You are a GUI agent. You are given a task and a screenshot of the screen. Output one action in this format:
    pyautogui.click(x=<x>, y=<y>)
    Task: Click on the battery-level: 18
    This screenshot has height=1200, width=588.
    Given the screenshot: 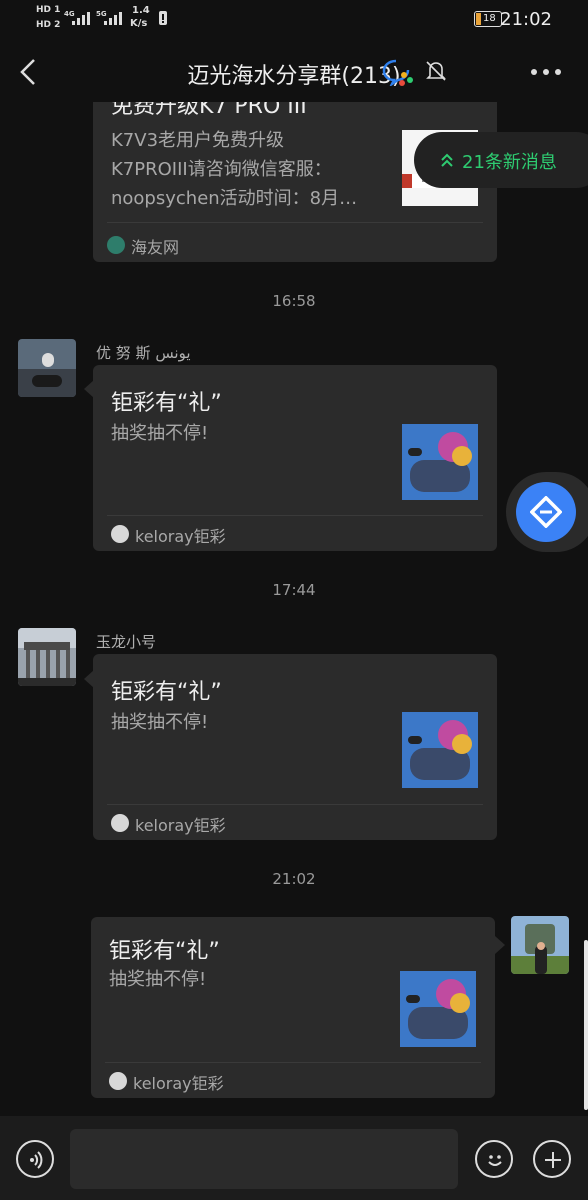 What is the action you would take?
    pyautogui.click(x=489, y=18)
    